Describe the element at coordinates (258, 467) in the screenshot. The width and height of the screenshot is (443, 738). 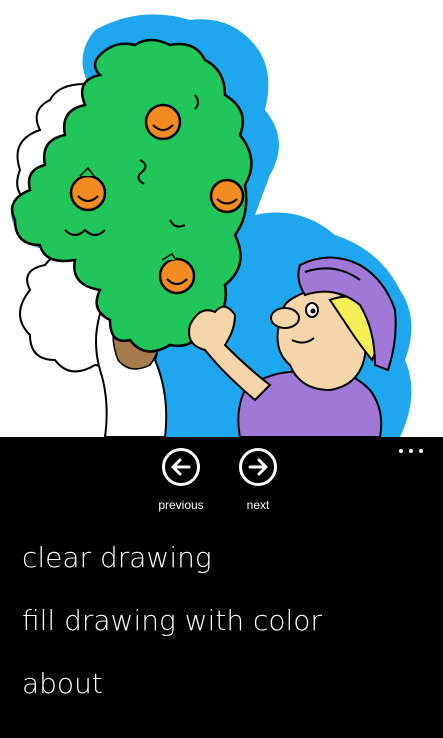
I see `arrow-right-icon` at that location.